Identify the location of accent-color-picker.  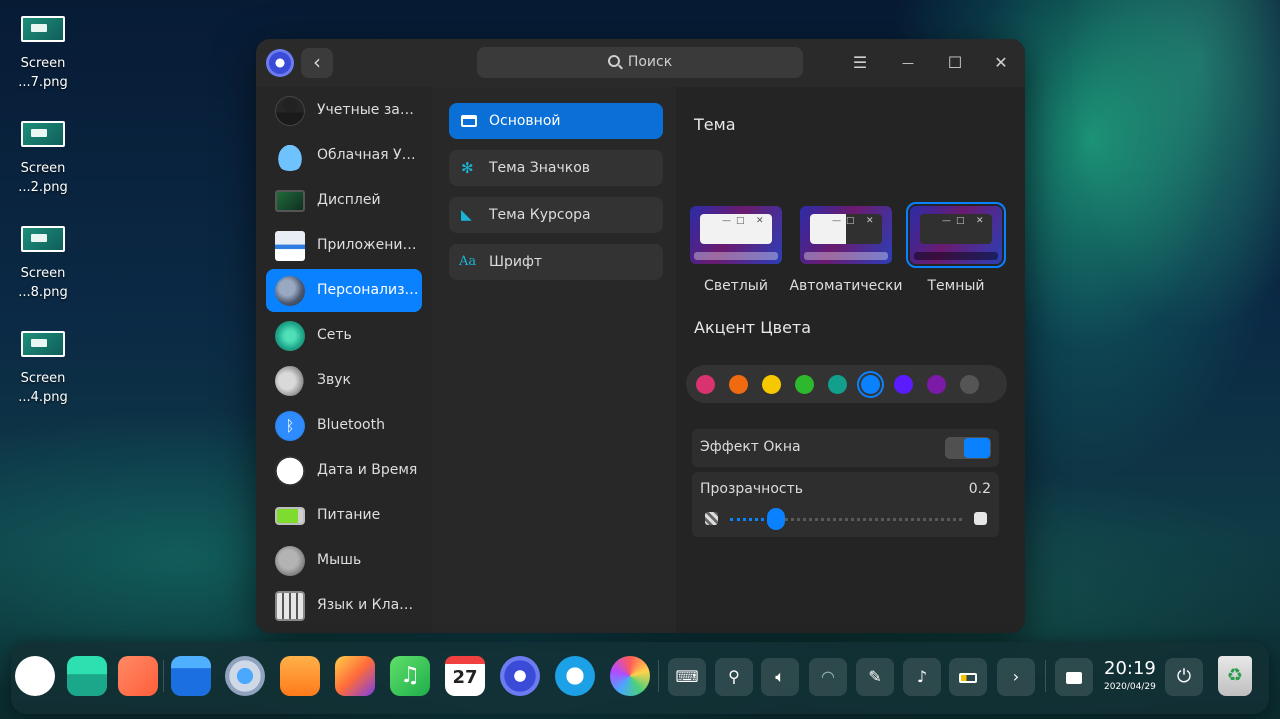
(846, 384).